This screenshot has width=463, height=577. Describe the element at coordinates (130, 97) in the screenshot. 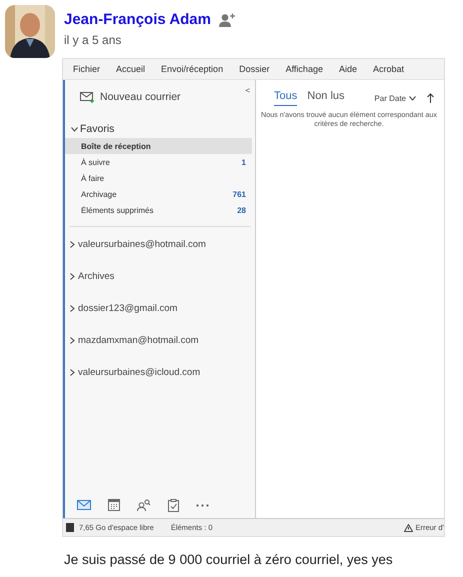

I see `new-mail-button: Nouveau courrier` at that location.